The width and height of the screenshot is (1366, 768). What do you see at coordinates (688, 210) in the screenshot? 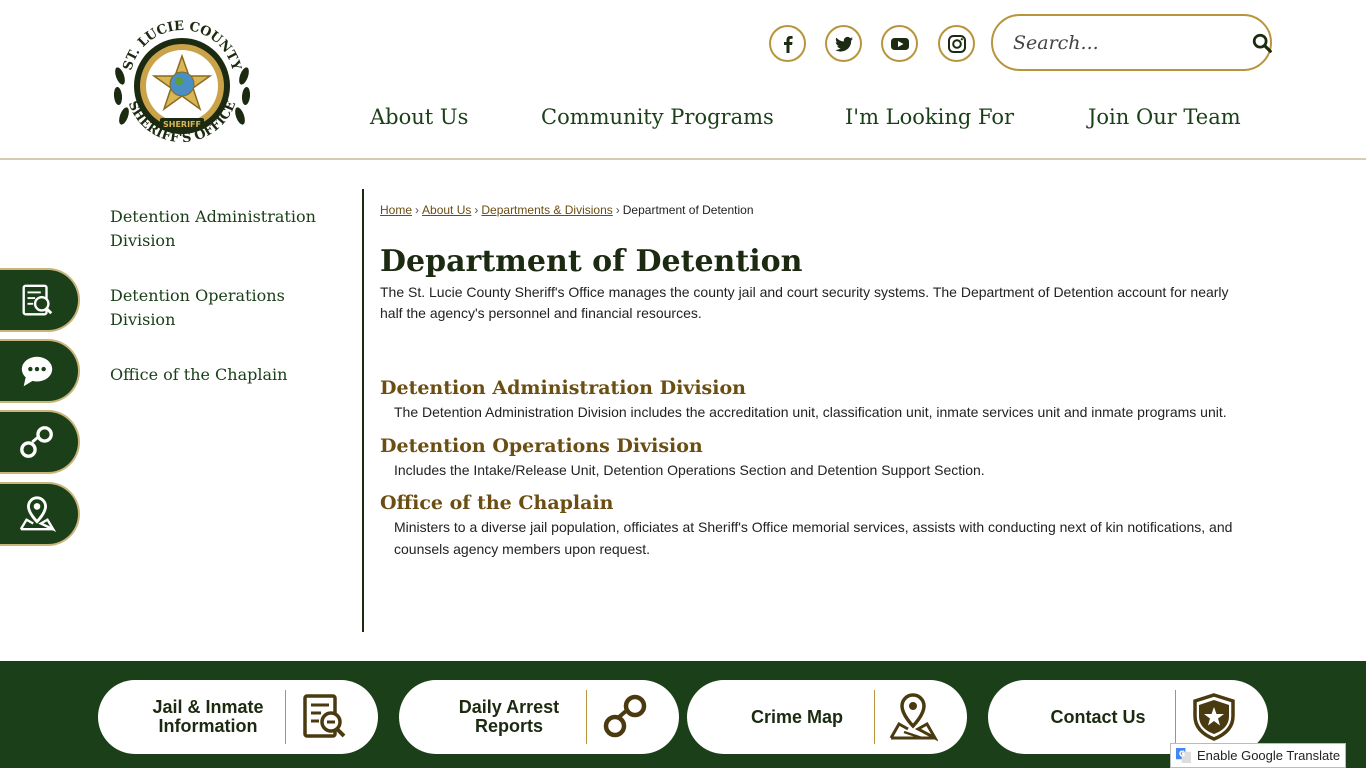
I see `breadcrumb-current: Department of Detention` at bounding box center [688, 210].